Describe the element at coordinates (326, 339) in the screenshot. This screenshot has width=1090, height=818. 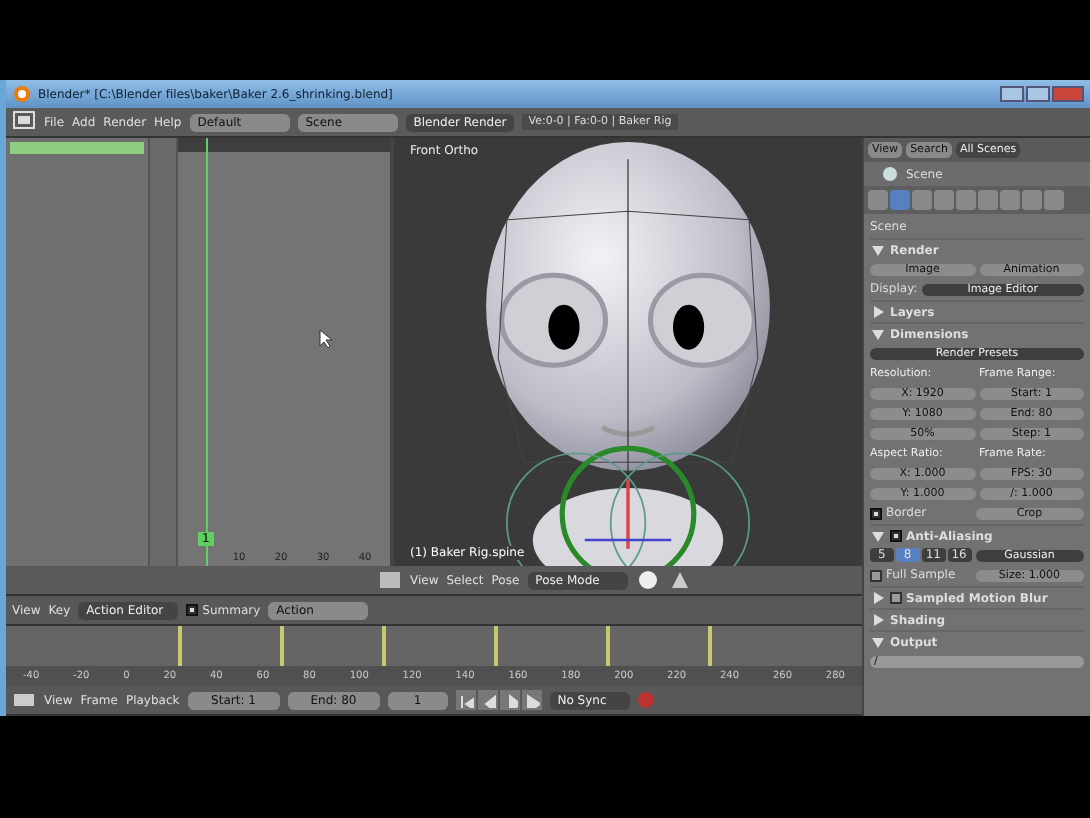
I see `mouse-cursor-icon` at that location.